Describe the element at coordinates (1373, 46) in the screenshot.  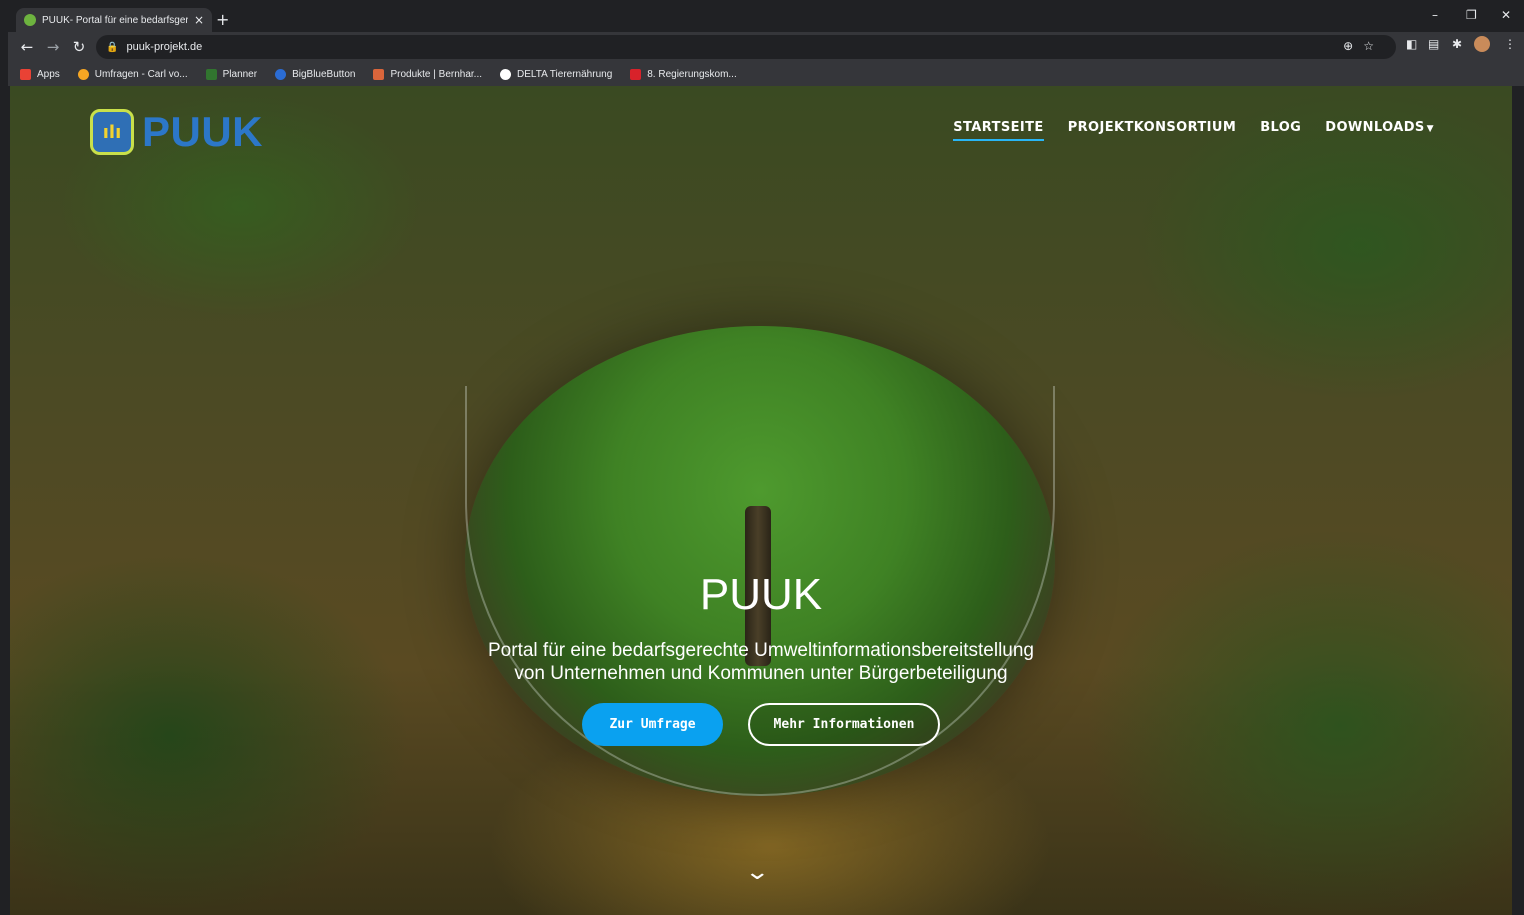
I see `bookmark-star-icon: ☆` at that location.